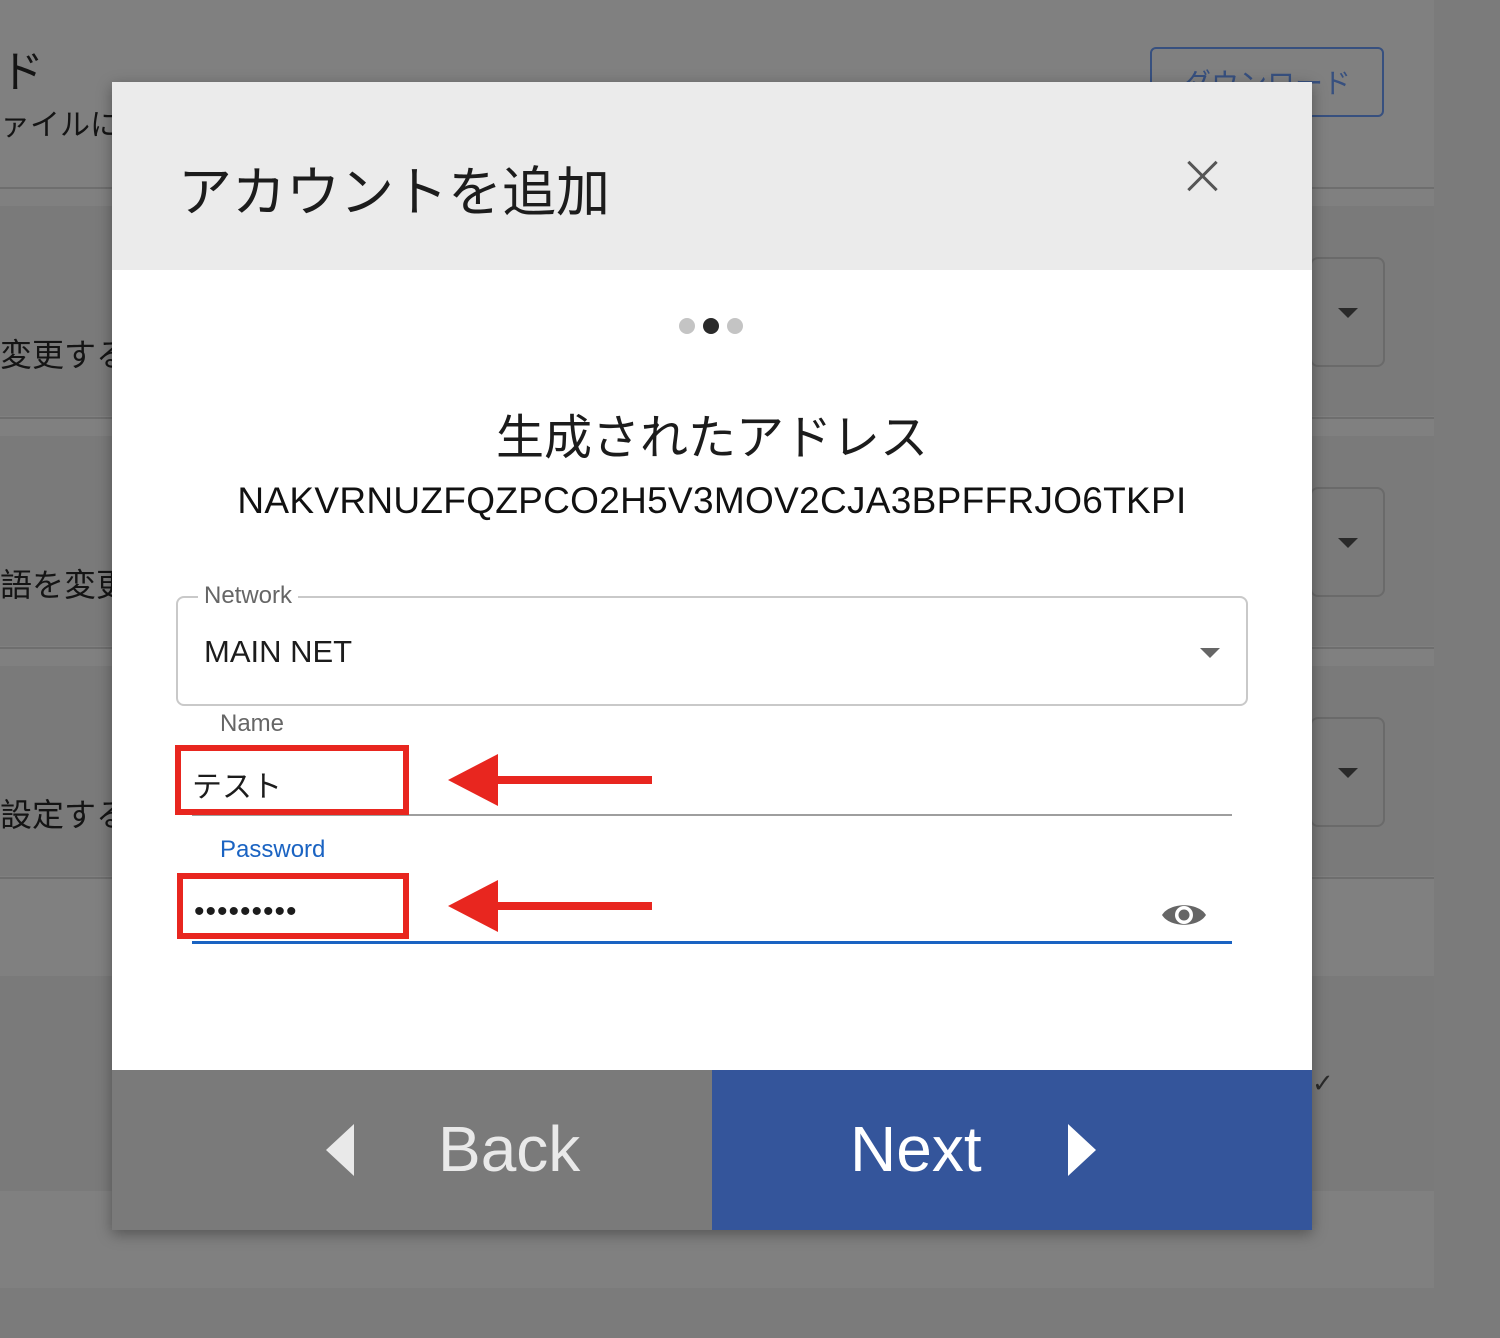  What do you see at coordinates (412, 1150) in the screenshot?
I see `back-button: Back` at bounding box center [412, 1150].